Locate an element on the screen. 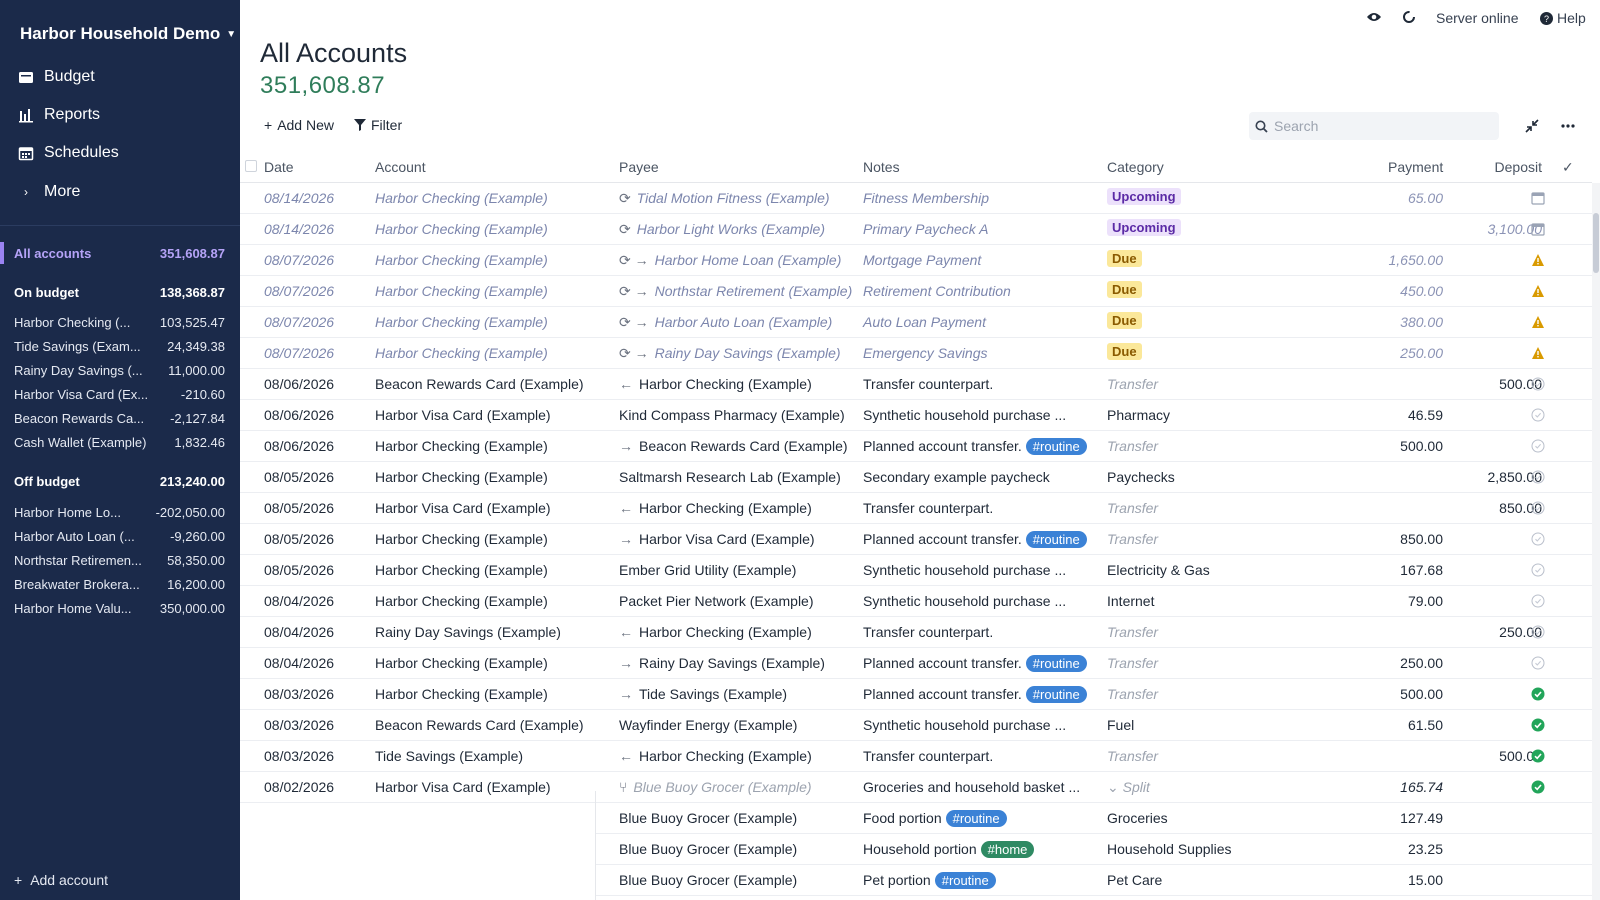  col-date: Date is located at coordinates (279, 167).